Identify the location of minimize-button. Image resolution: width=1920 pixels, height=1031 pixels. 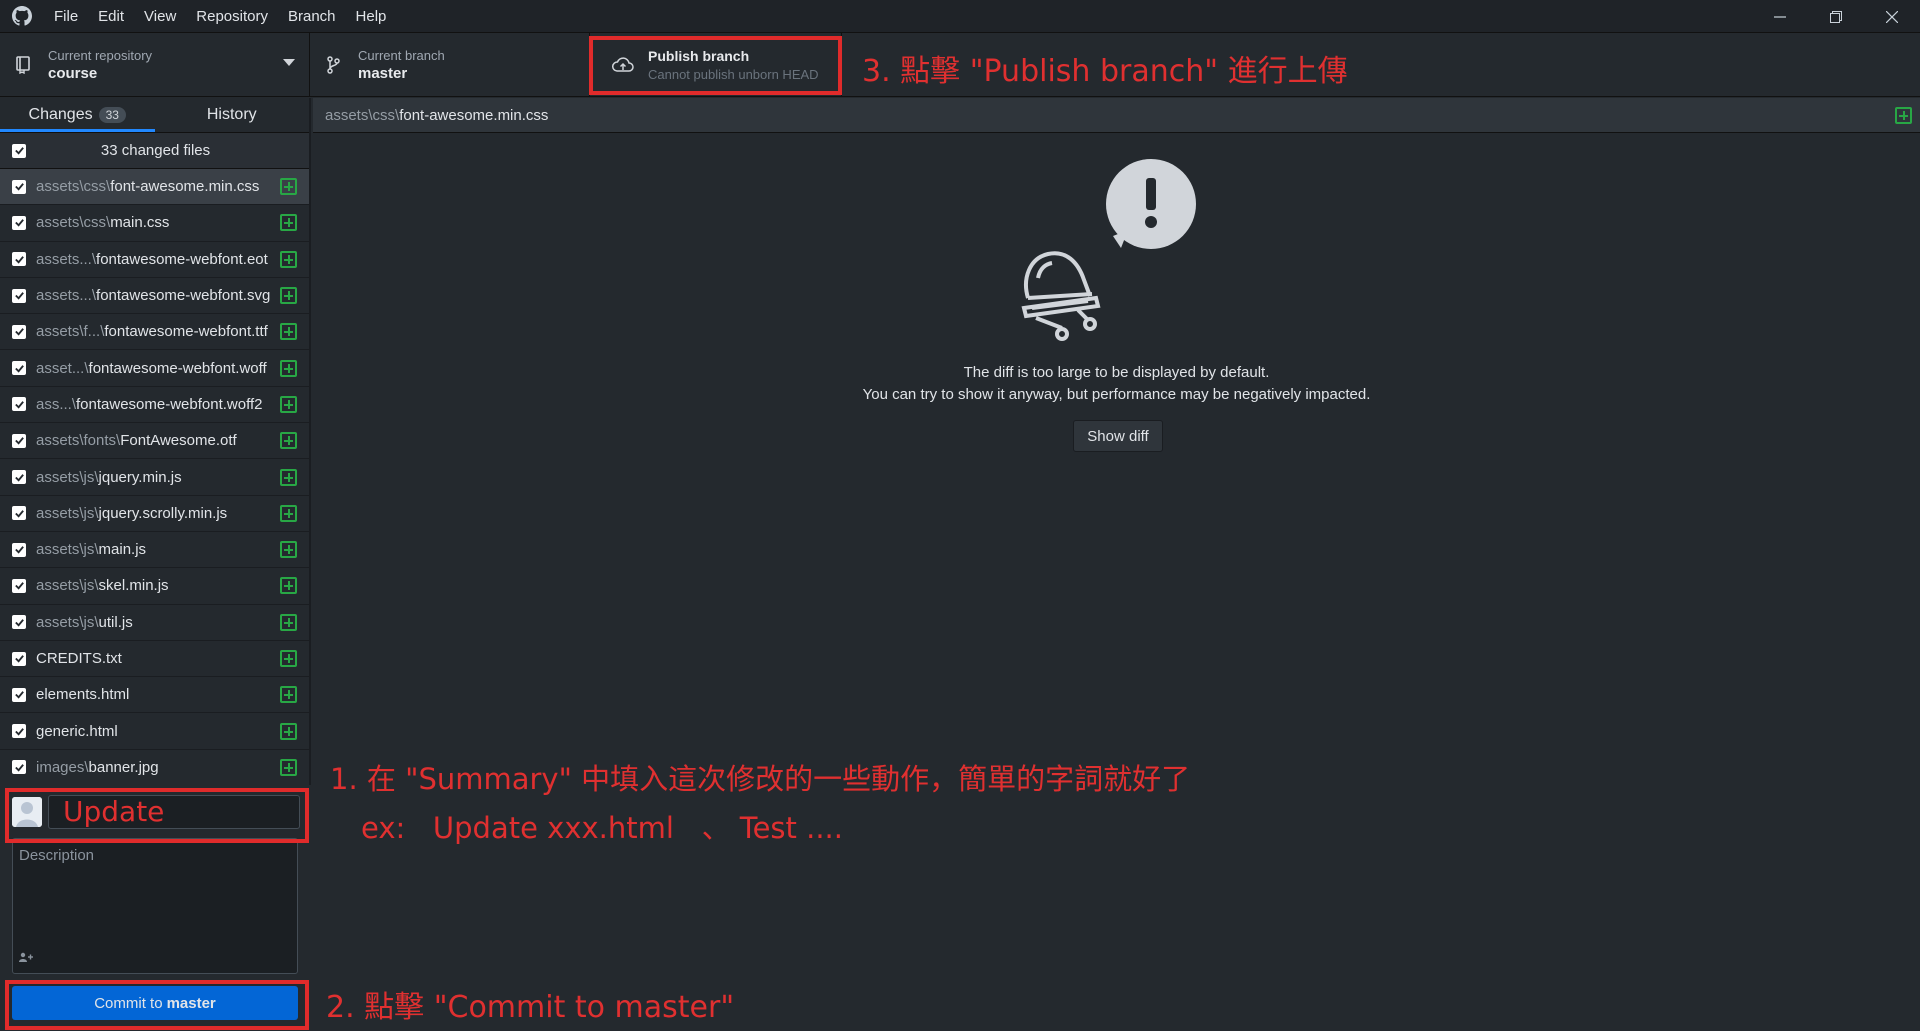
(1780, 16).